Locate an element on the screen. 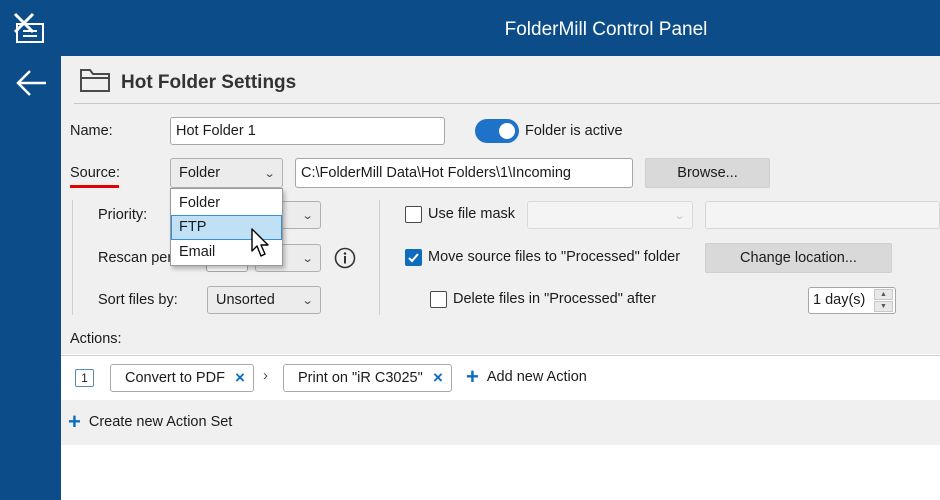  rescan-label: Rescan per is located at coordinates (135, 258).